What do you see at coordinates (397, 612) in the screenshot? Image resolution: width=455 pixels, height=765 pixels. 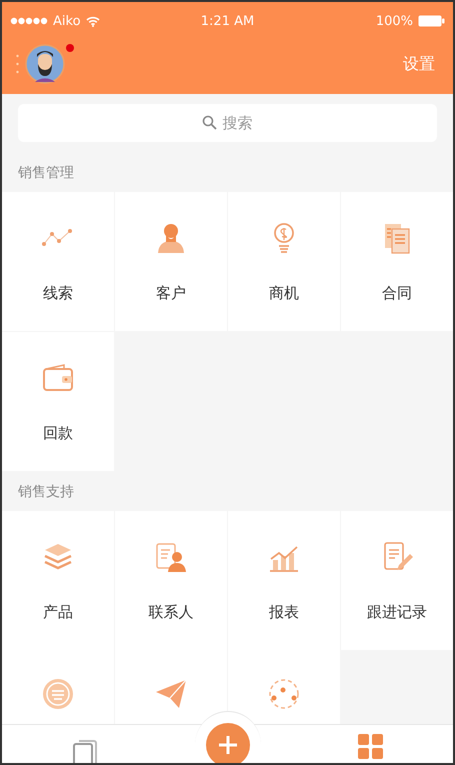 I see `module-label: 跟进记录` at bounding box center [397, 612].